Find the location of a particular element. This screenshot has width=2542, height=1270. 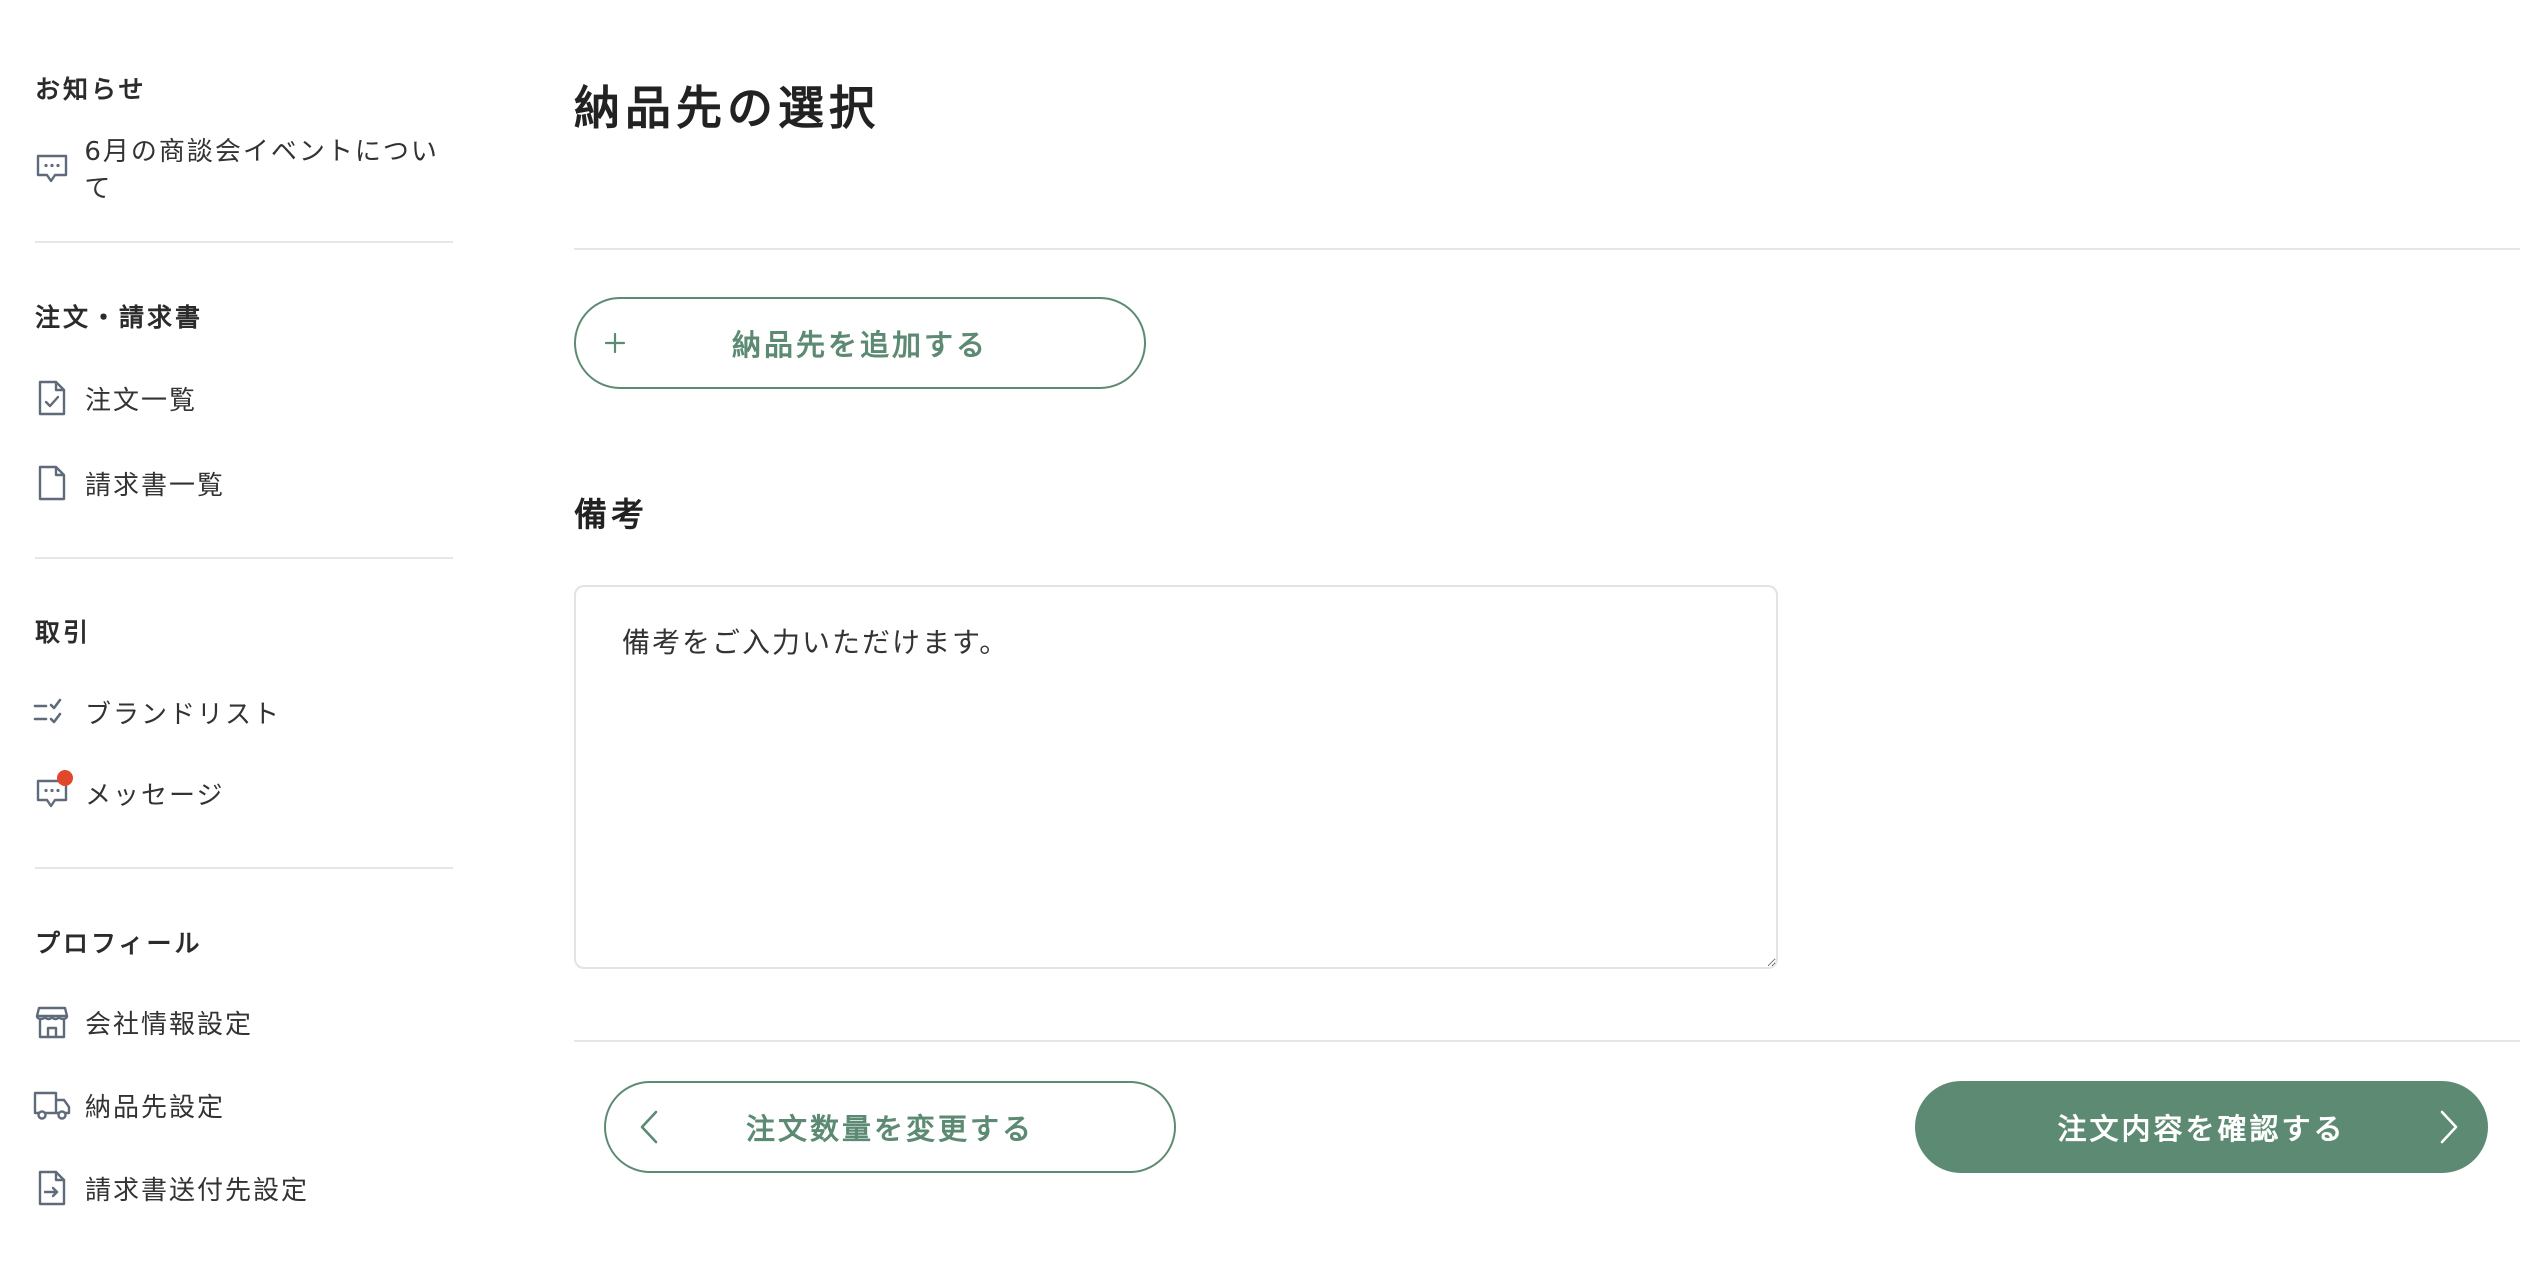

storefront-icon is located at coordinates (52, 1022).